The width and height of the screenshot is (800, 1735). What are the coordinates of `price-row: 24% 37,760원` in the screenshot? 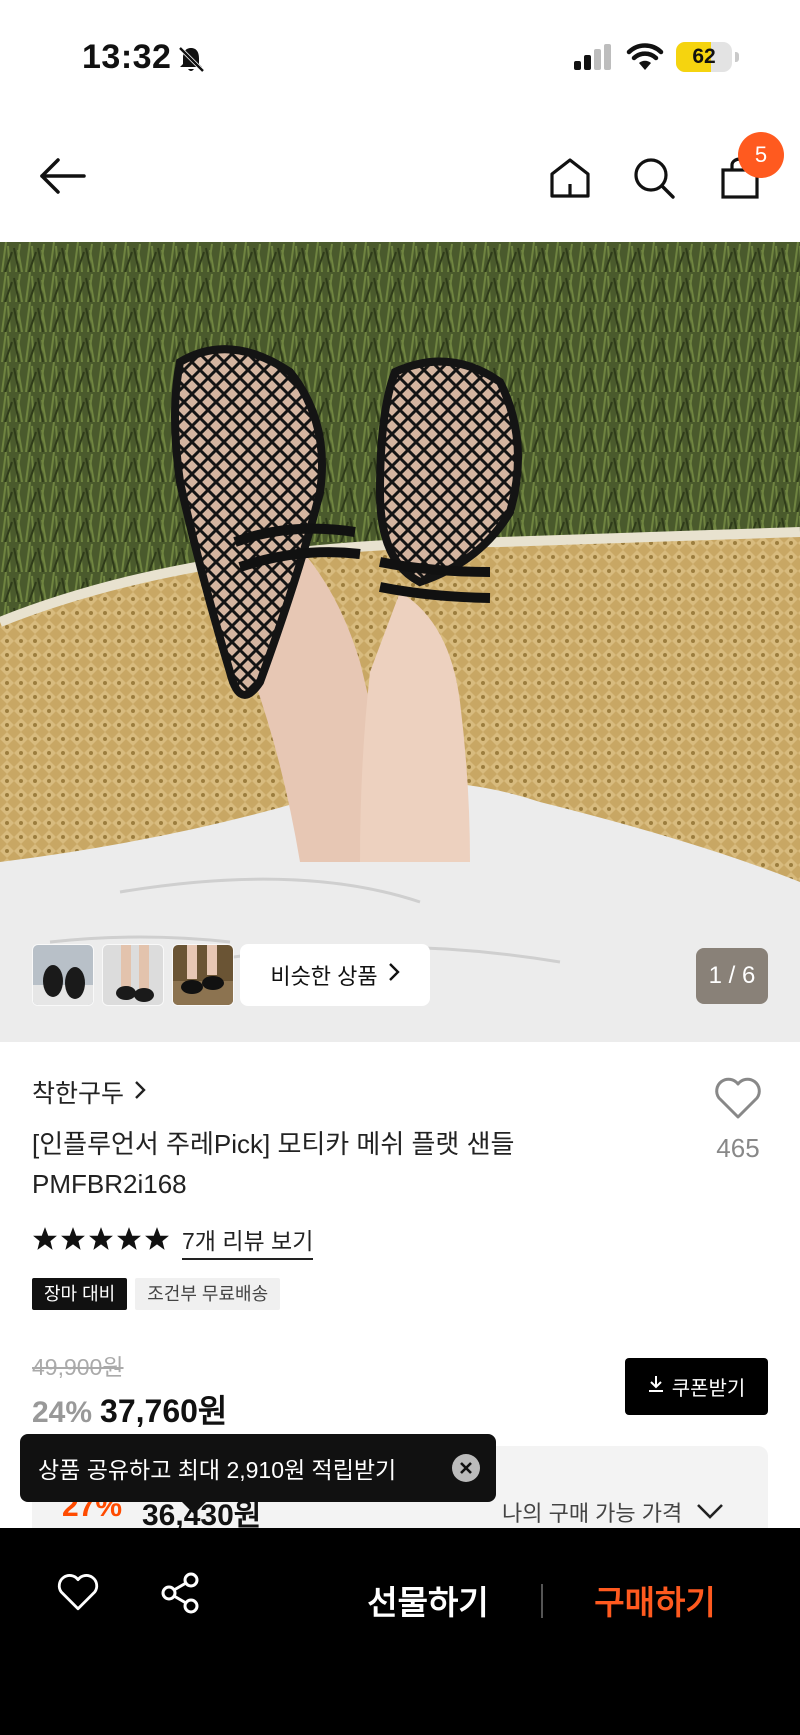 It's located at (129, 1409).